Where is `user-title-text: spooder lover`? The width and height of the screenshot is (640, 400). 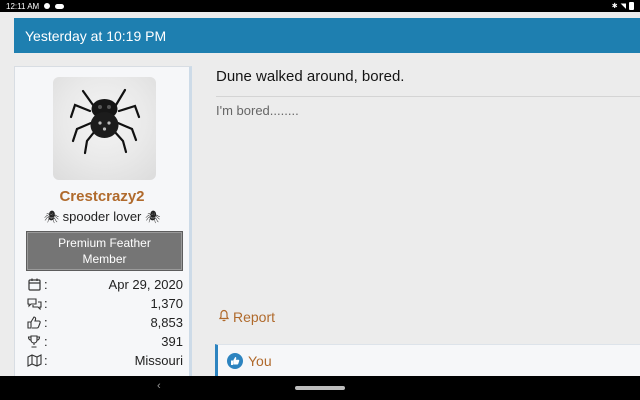
user-title-text: spooder lover is located at coordinates (102, 216).